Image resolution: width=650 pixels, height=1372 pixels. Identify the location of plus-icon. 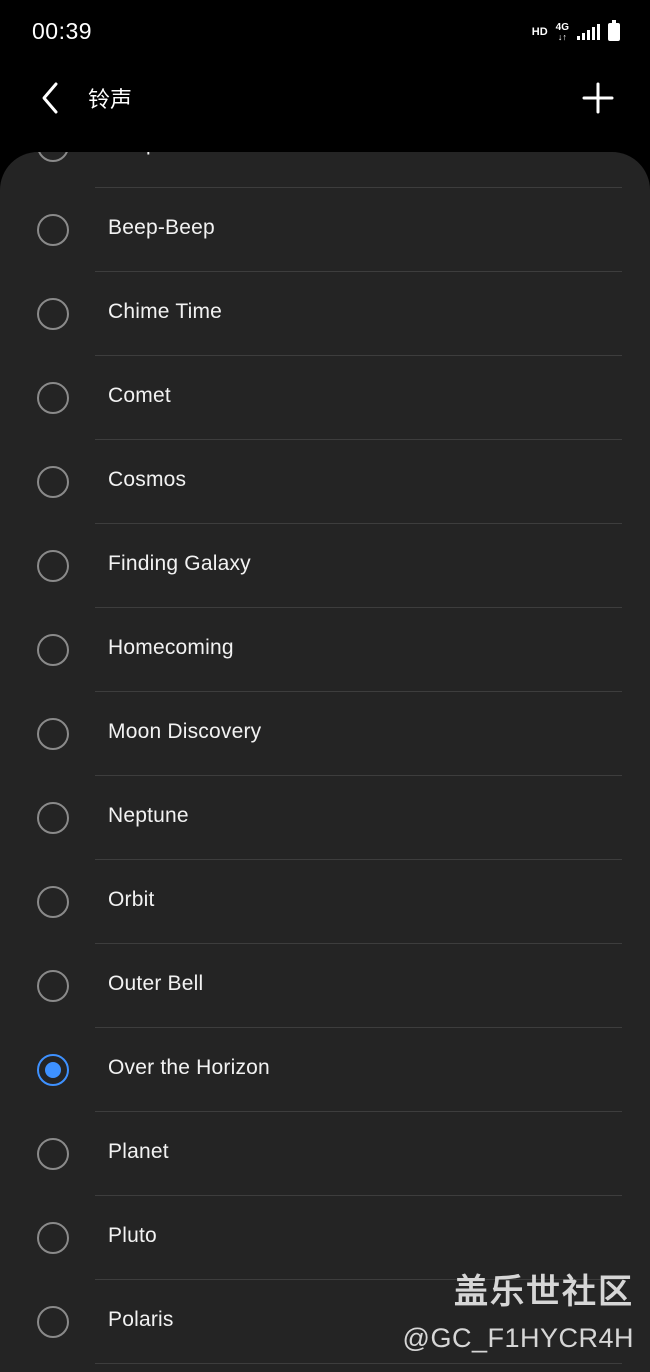
(598, 98).